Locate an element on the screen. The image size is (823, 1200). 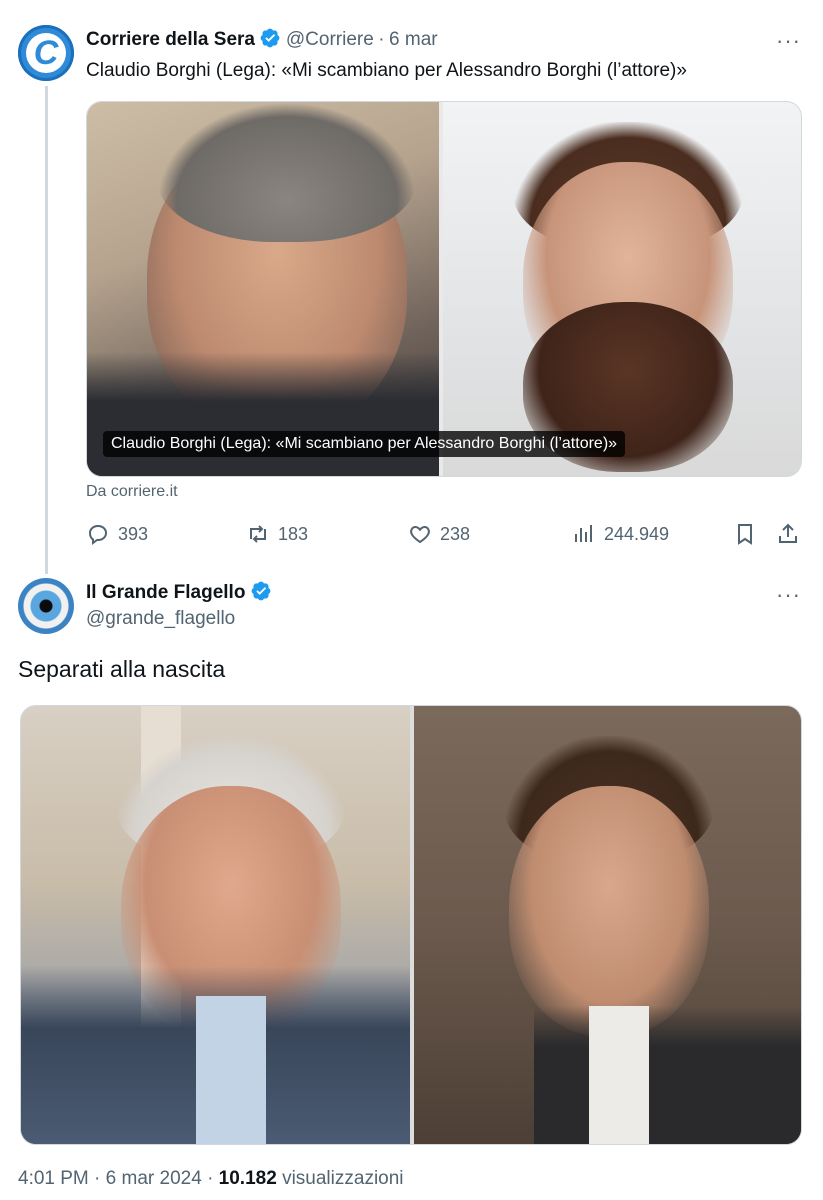
views-button: 244.949 is located at coordinates (620, 534).